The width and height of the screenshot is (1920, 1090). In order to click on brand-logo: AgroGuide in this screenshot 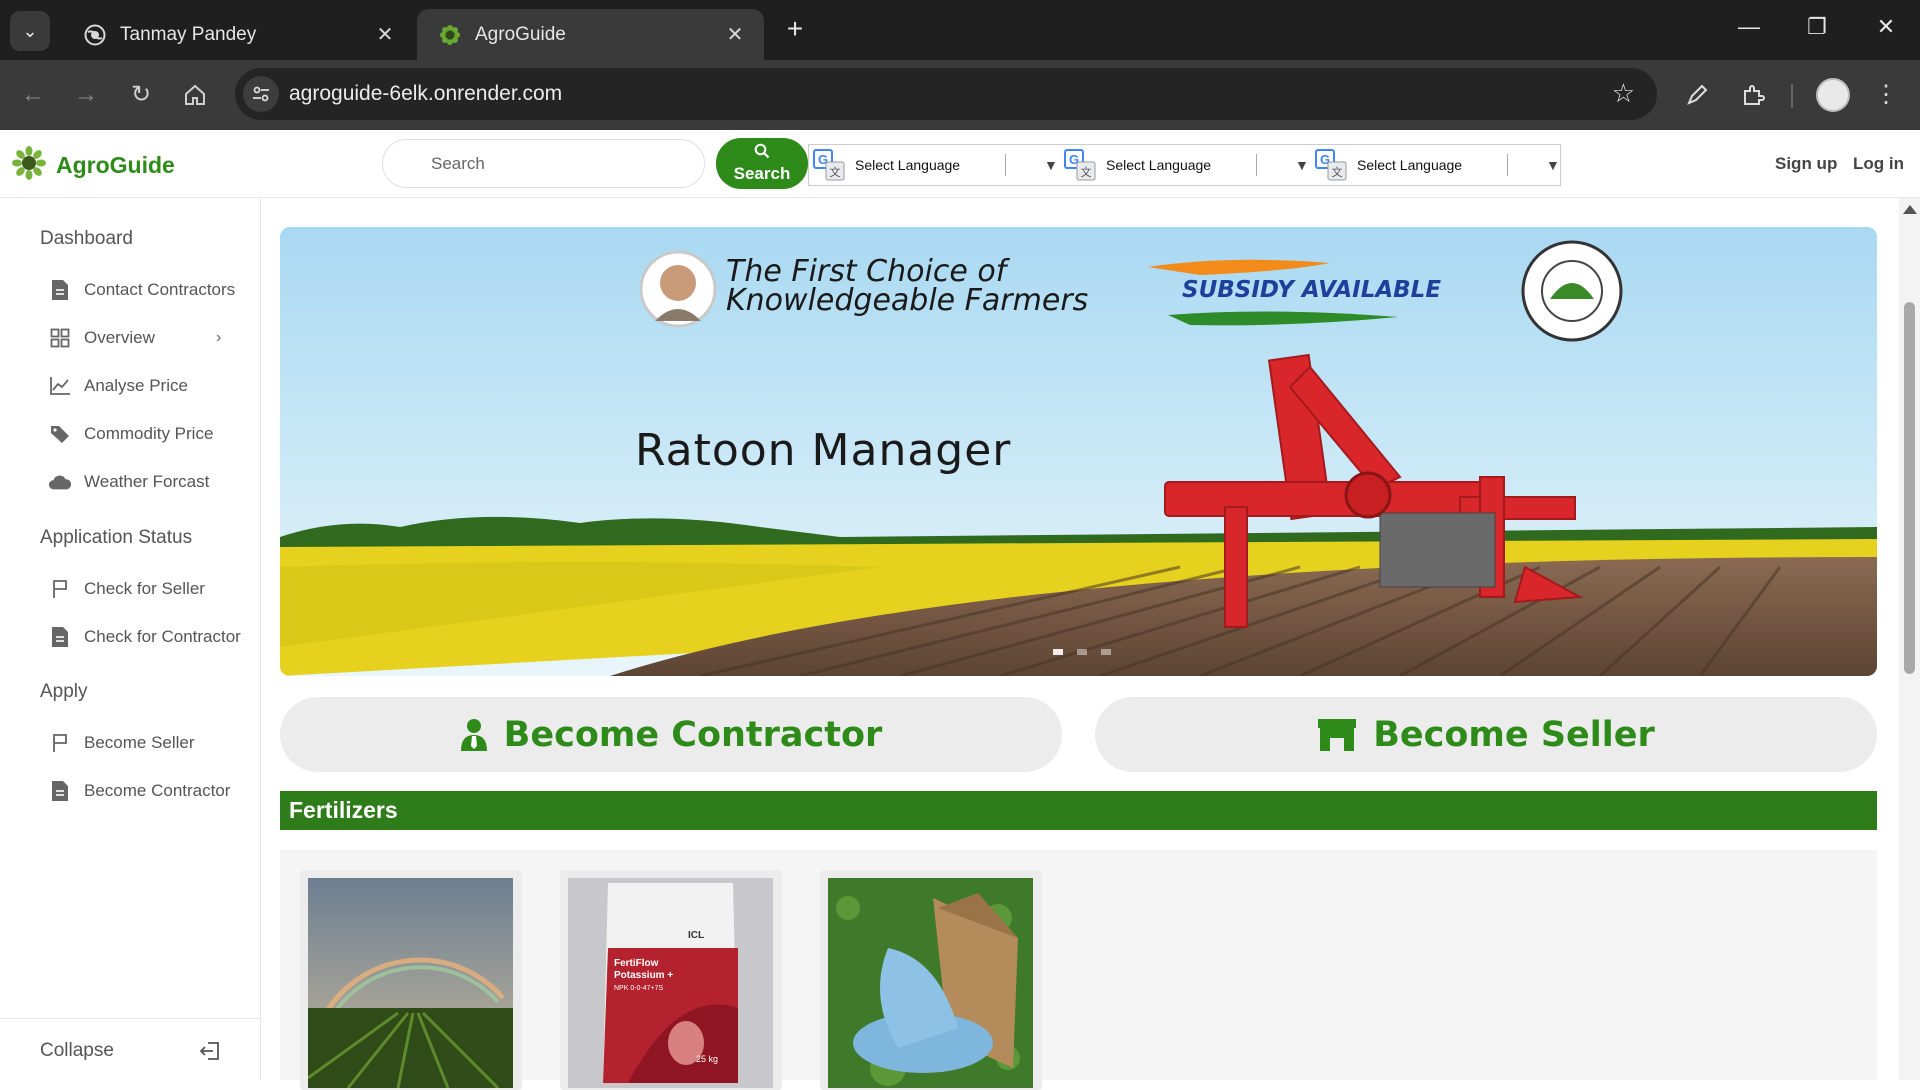, I will do `click(93, 165)`.